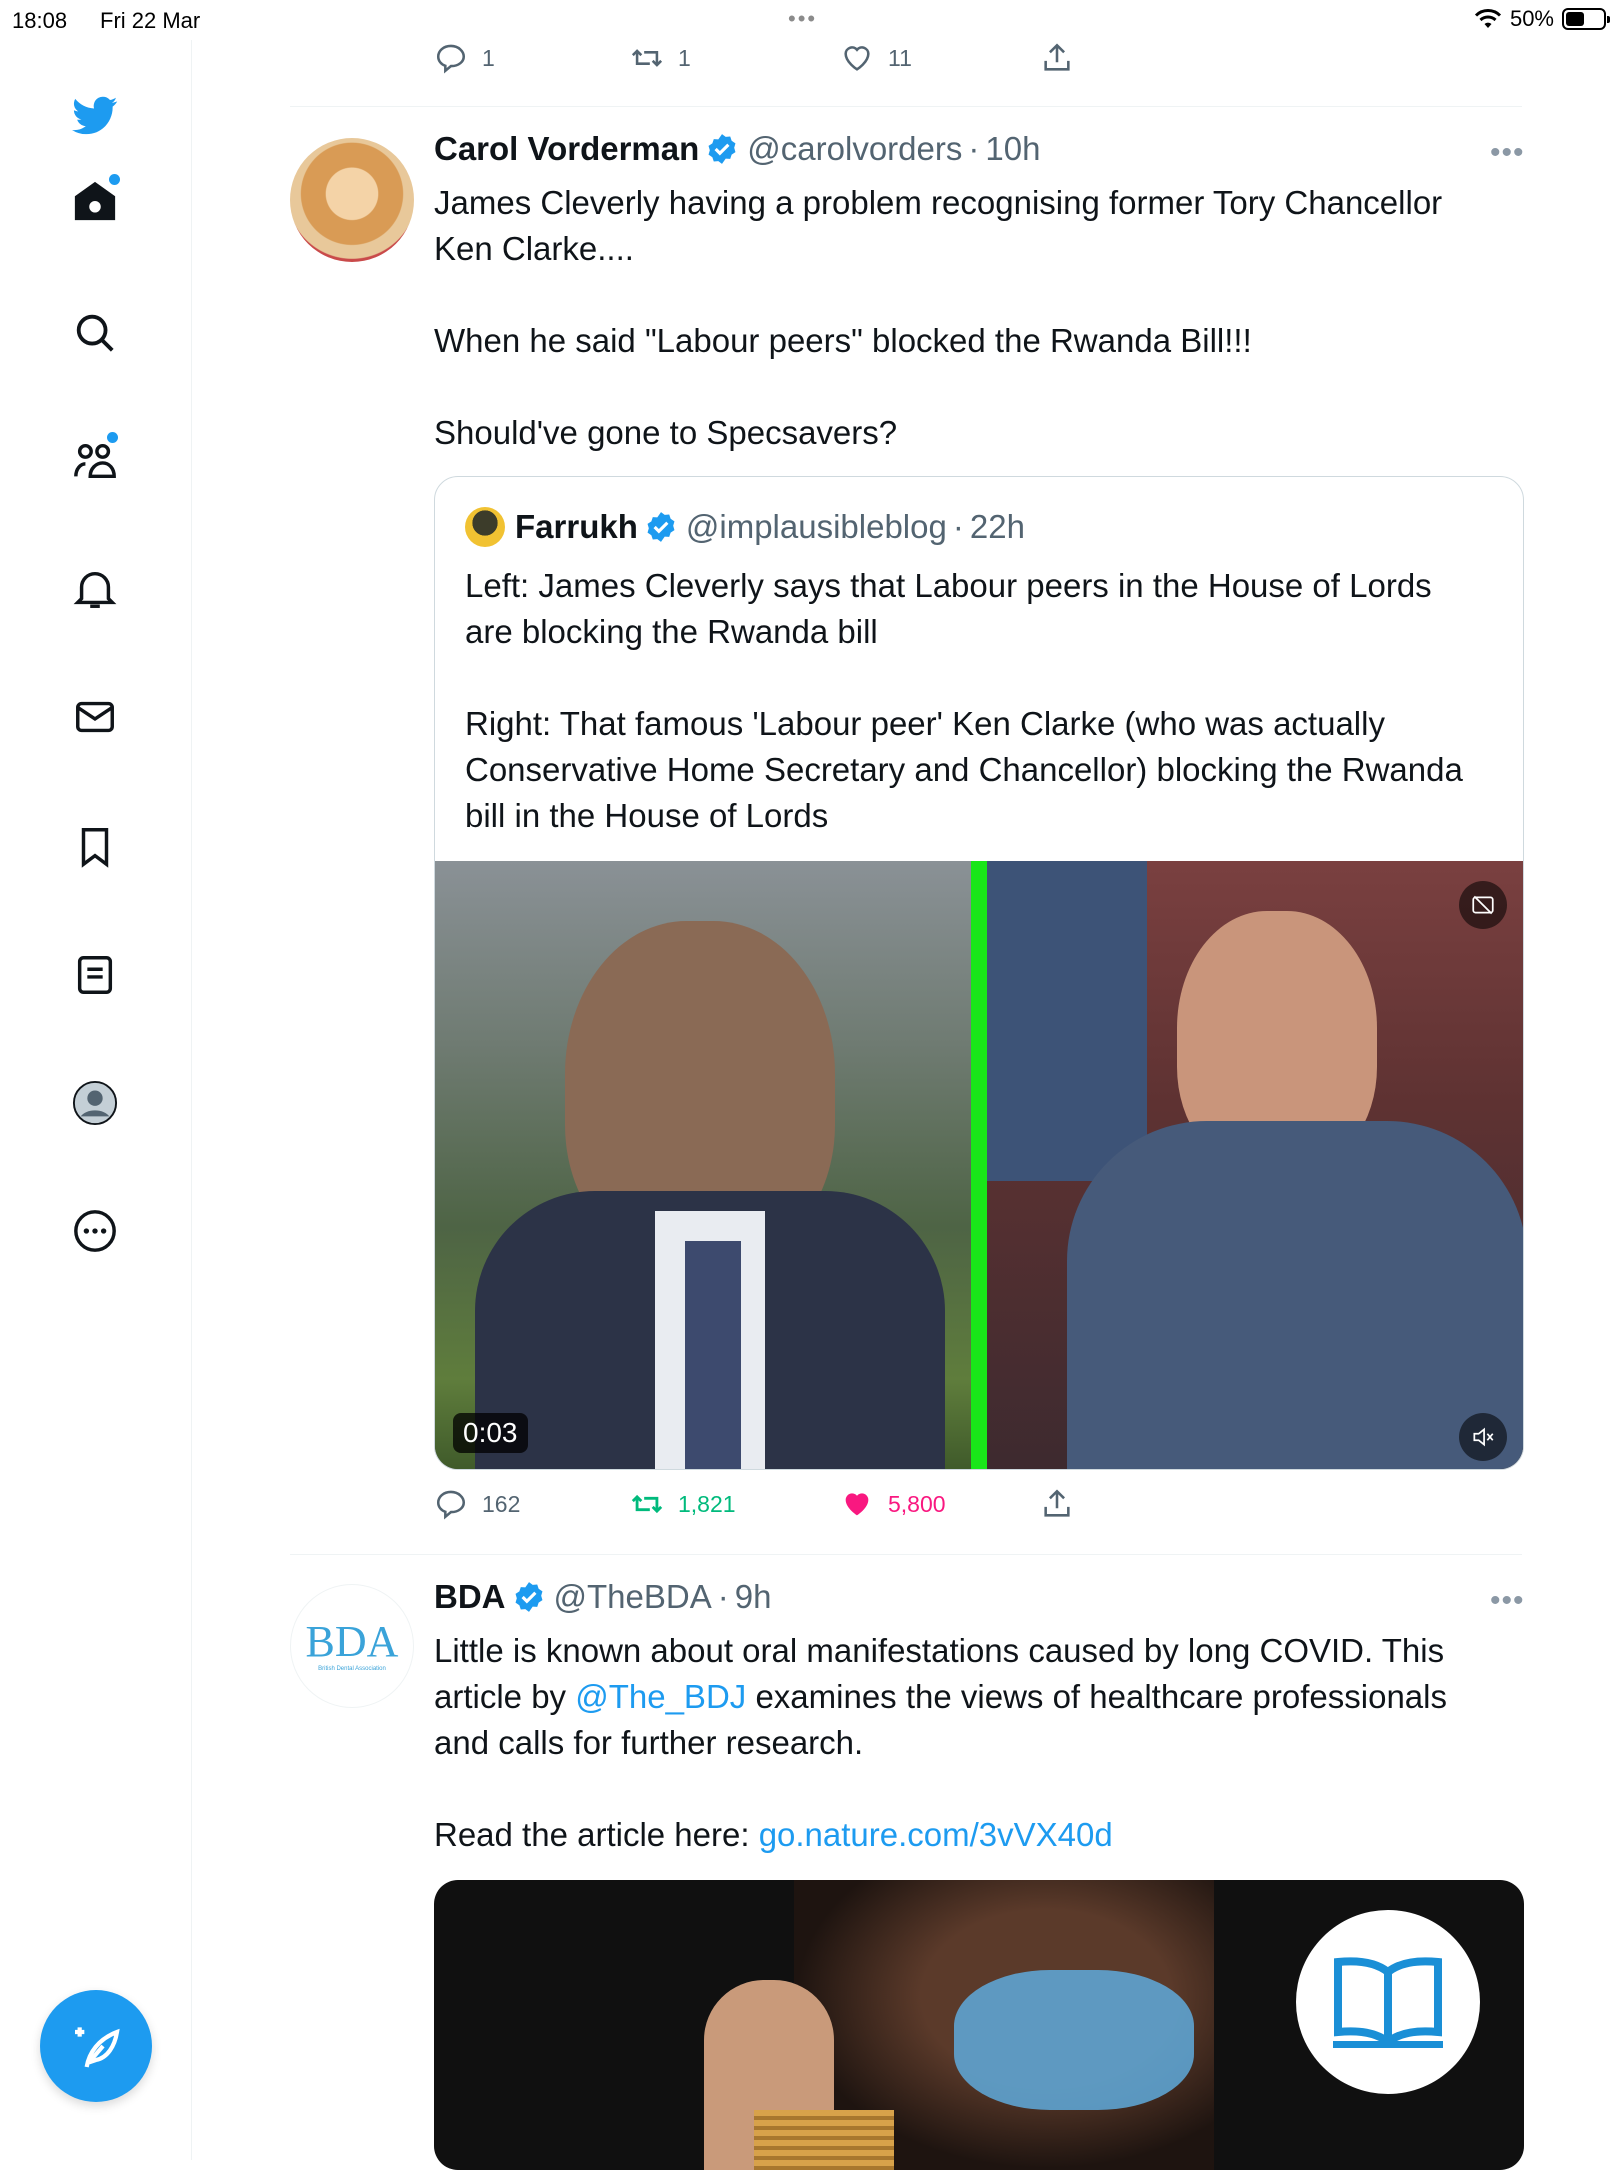 The width and height of the screenshot is (1620, 2170). What do you see at coordinates (876, 58) in the screenshot?
I see `like-button: 11` at bounding box center [876, 58].